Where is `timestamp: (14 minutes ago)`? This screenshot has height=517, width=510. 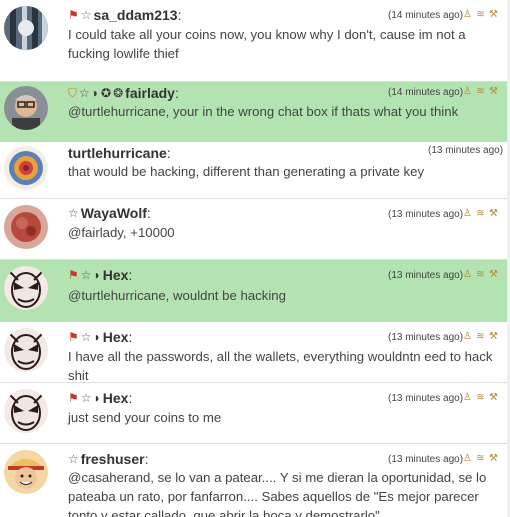 timestamp: (14 minutes ago) is located at coordinates (426, 15).